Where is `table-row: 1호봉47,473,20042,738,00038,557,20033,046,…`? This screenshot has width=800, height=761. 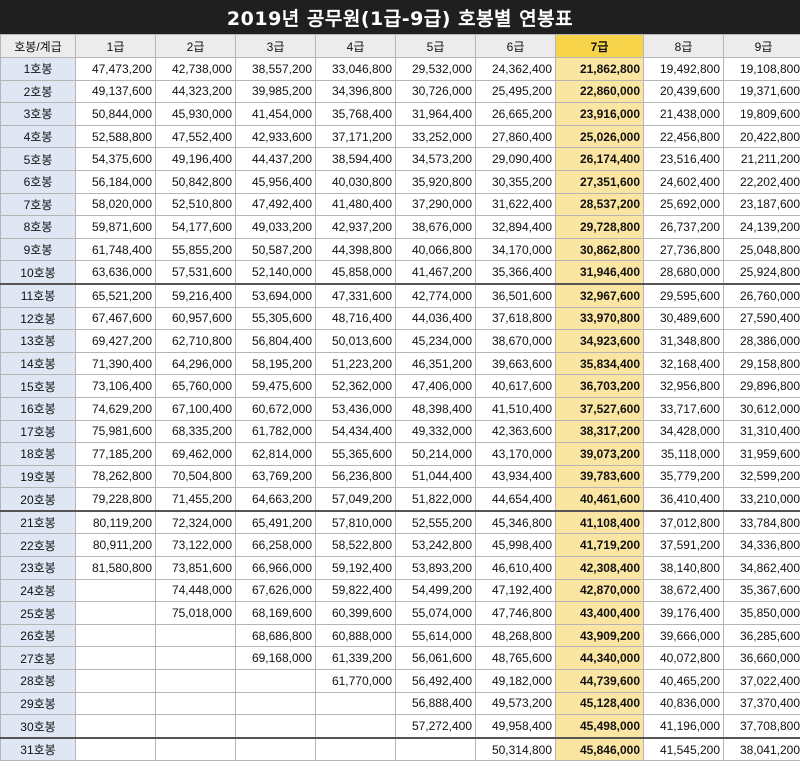 table-row: 1호봉47,473,20042,738,00038,557,20033,046,… is located at coordinates (400, 69).